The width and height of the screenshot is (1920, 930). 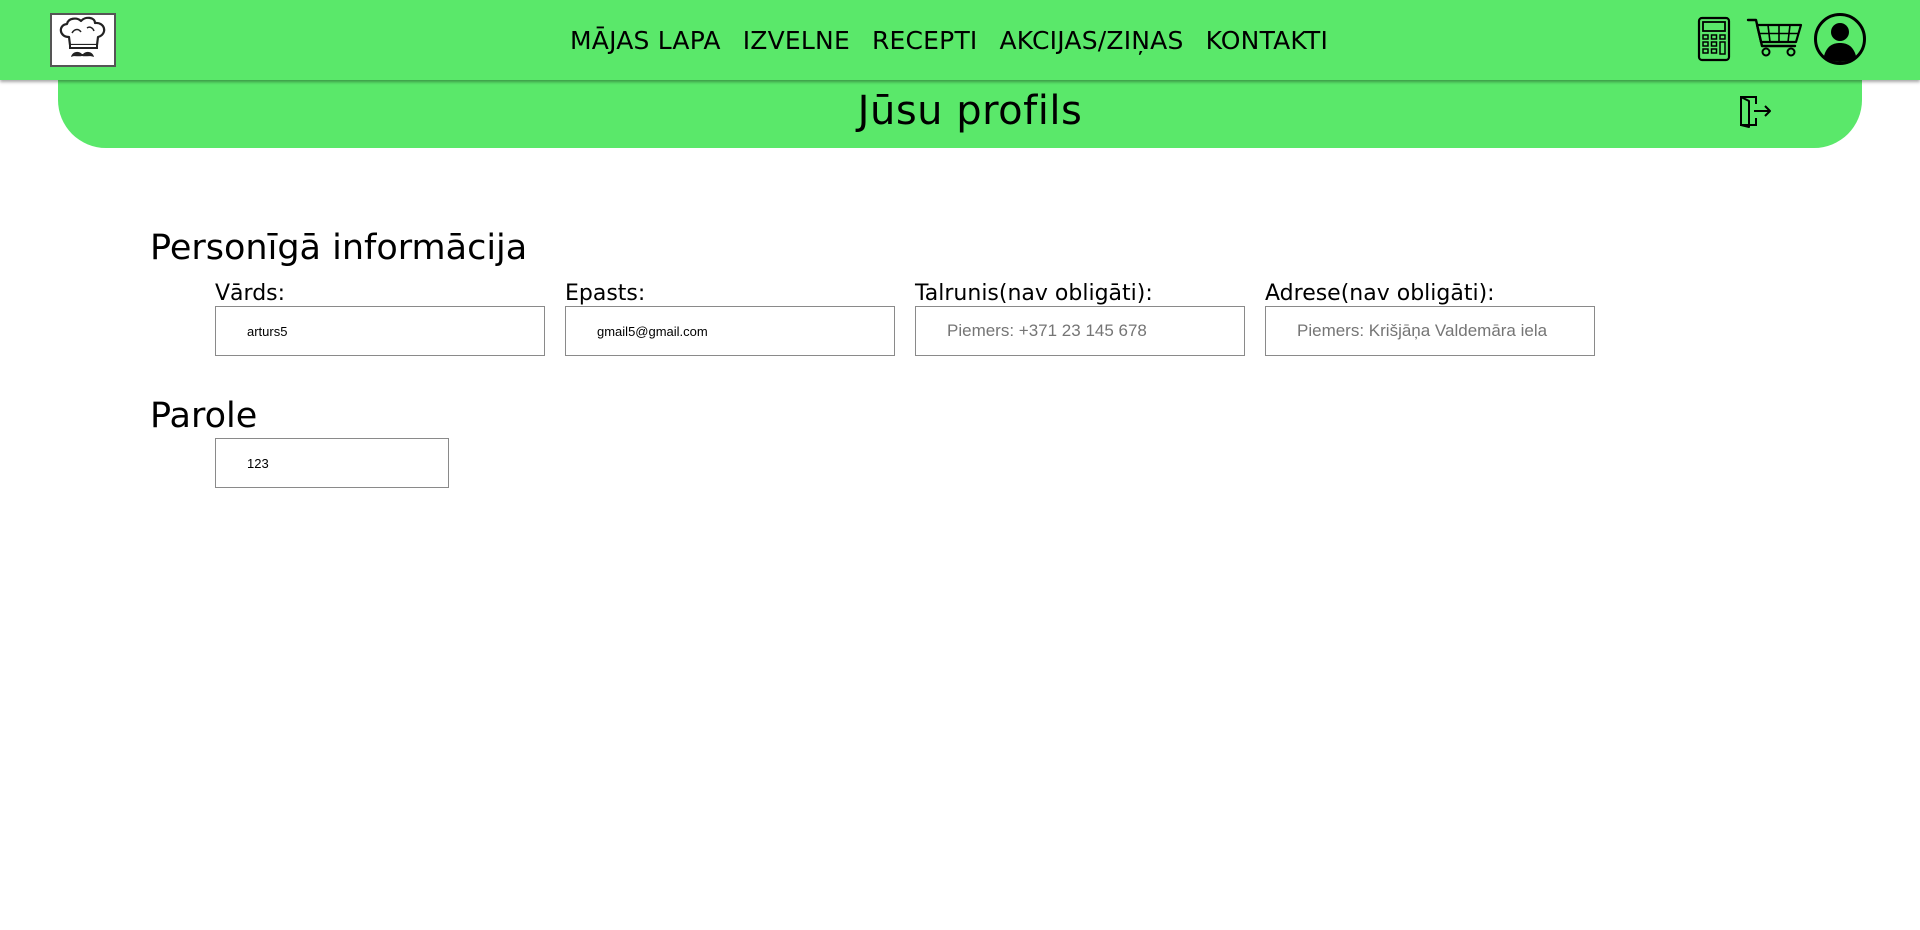 I want to click on nav-link-menu: IZVELNE, so click(x=796, y=40).